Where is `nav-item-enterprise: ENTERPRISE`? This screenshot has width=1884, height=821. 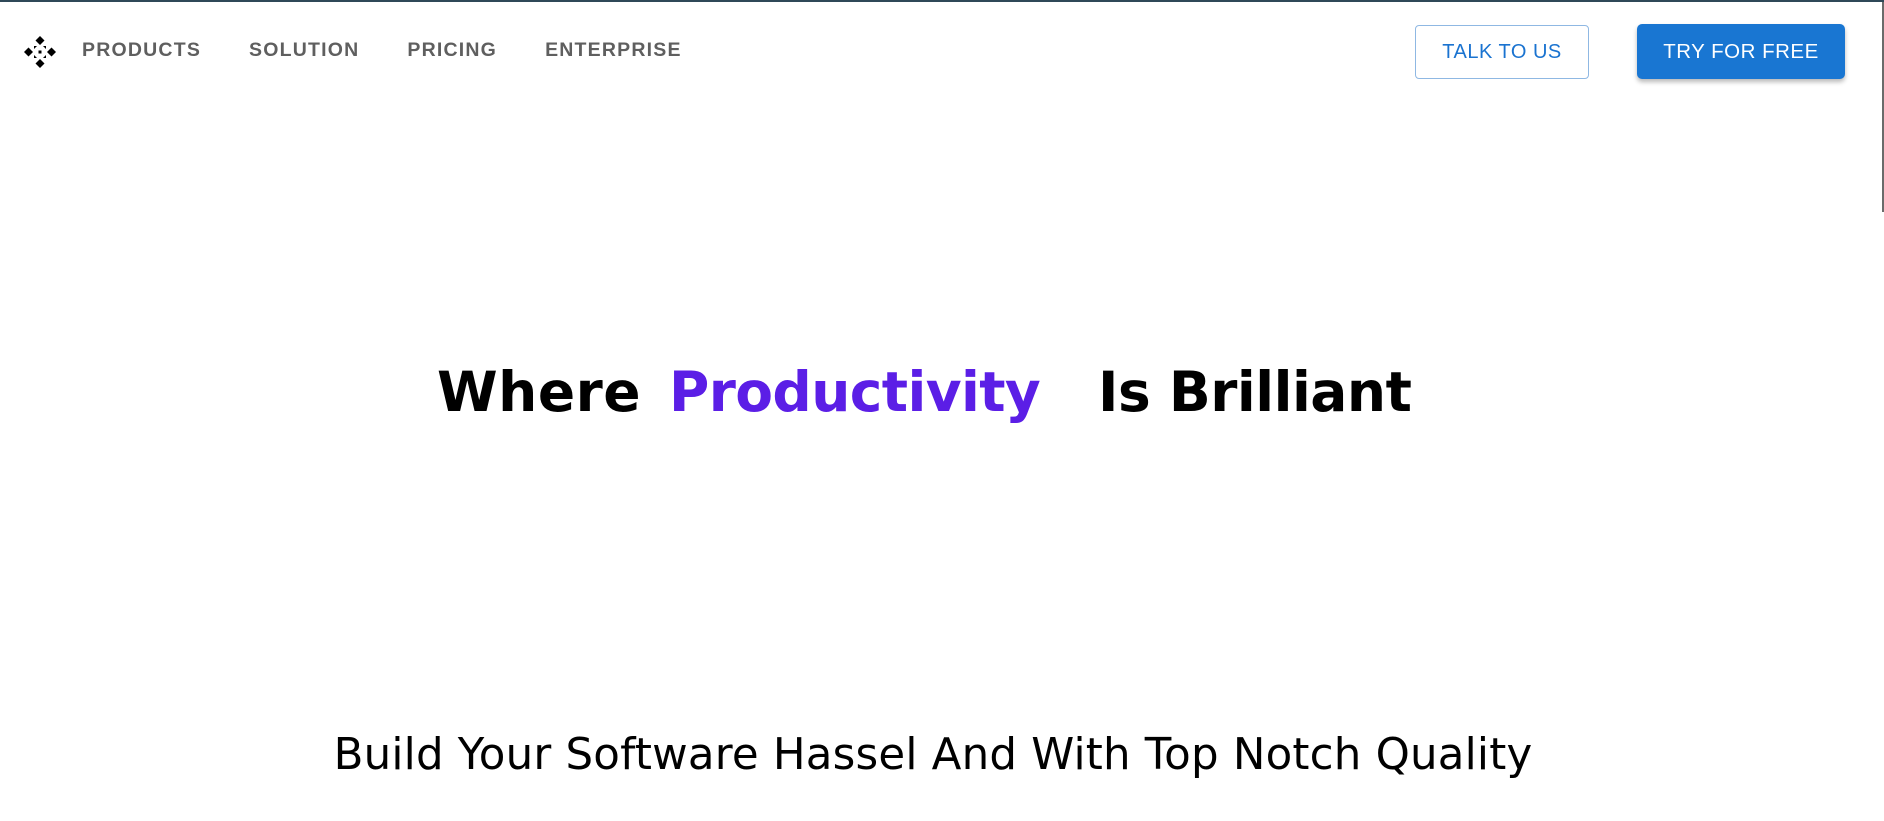
nav-item-enterprise: ENTERPRISE is located at coordinates (613, 50).